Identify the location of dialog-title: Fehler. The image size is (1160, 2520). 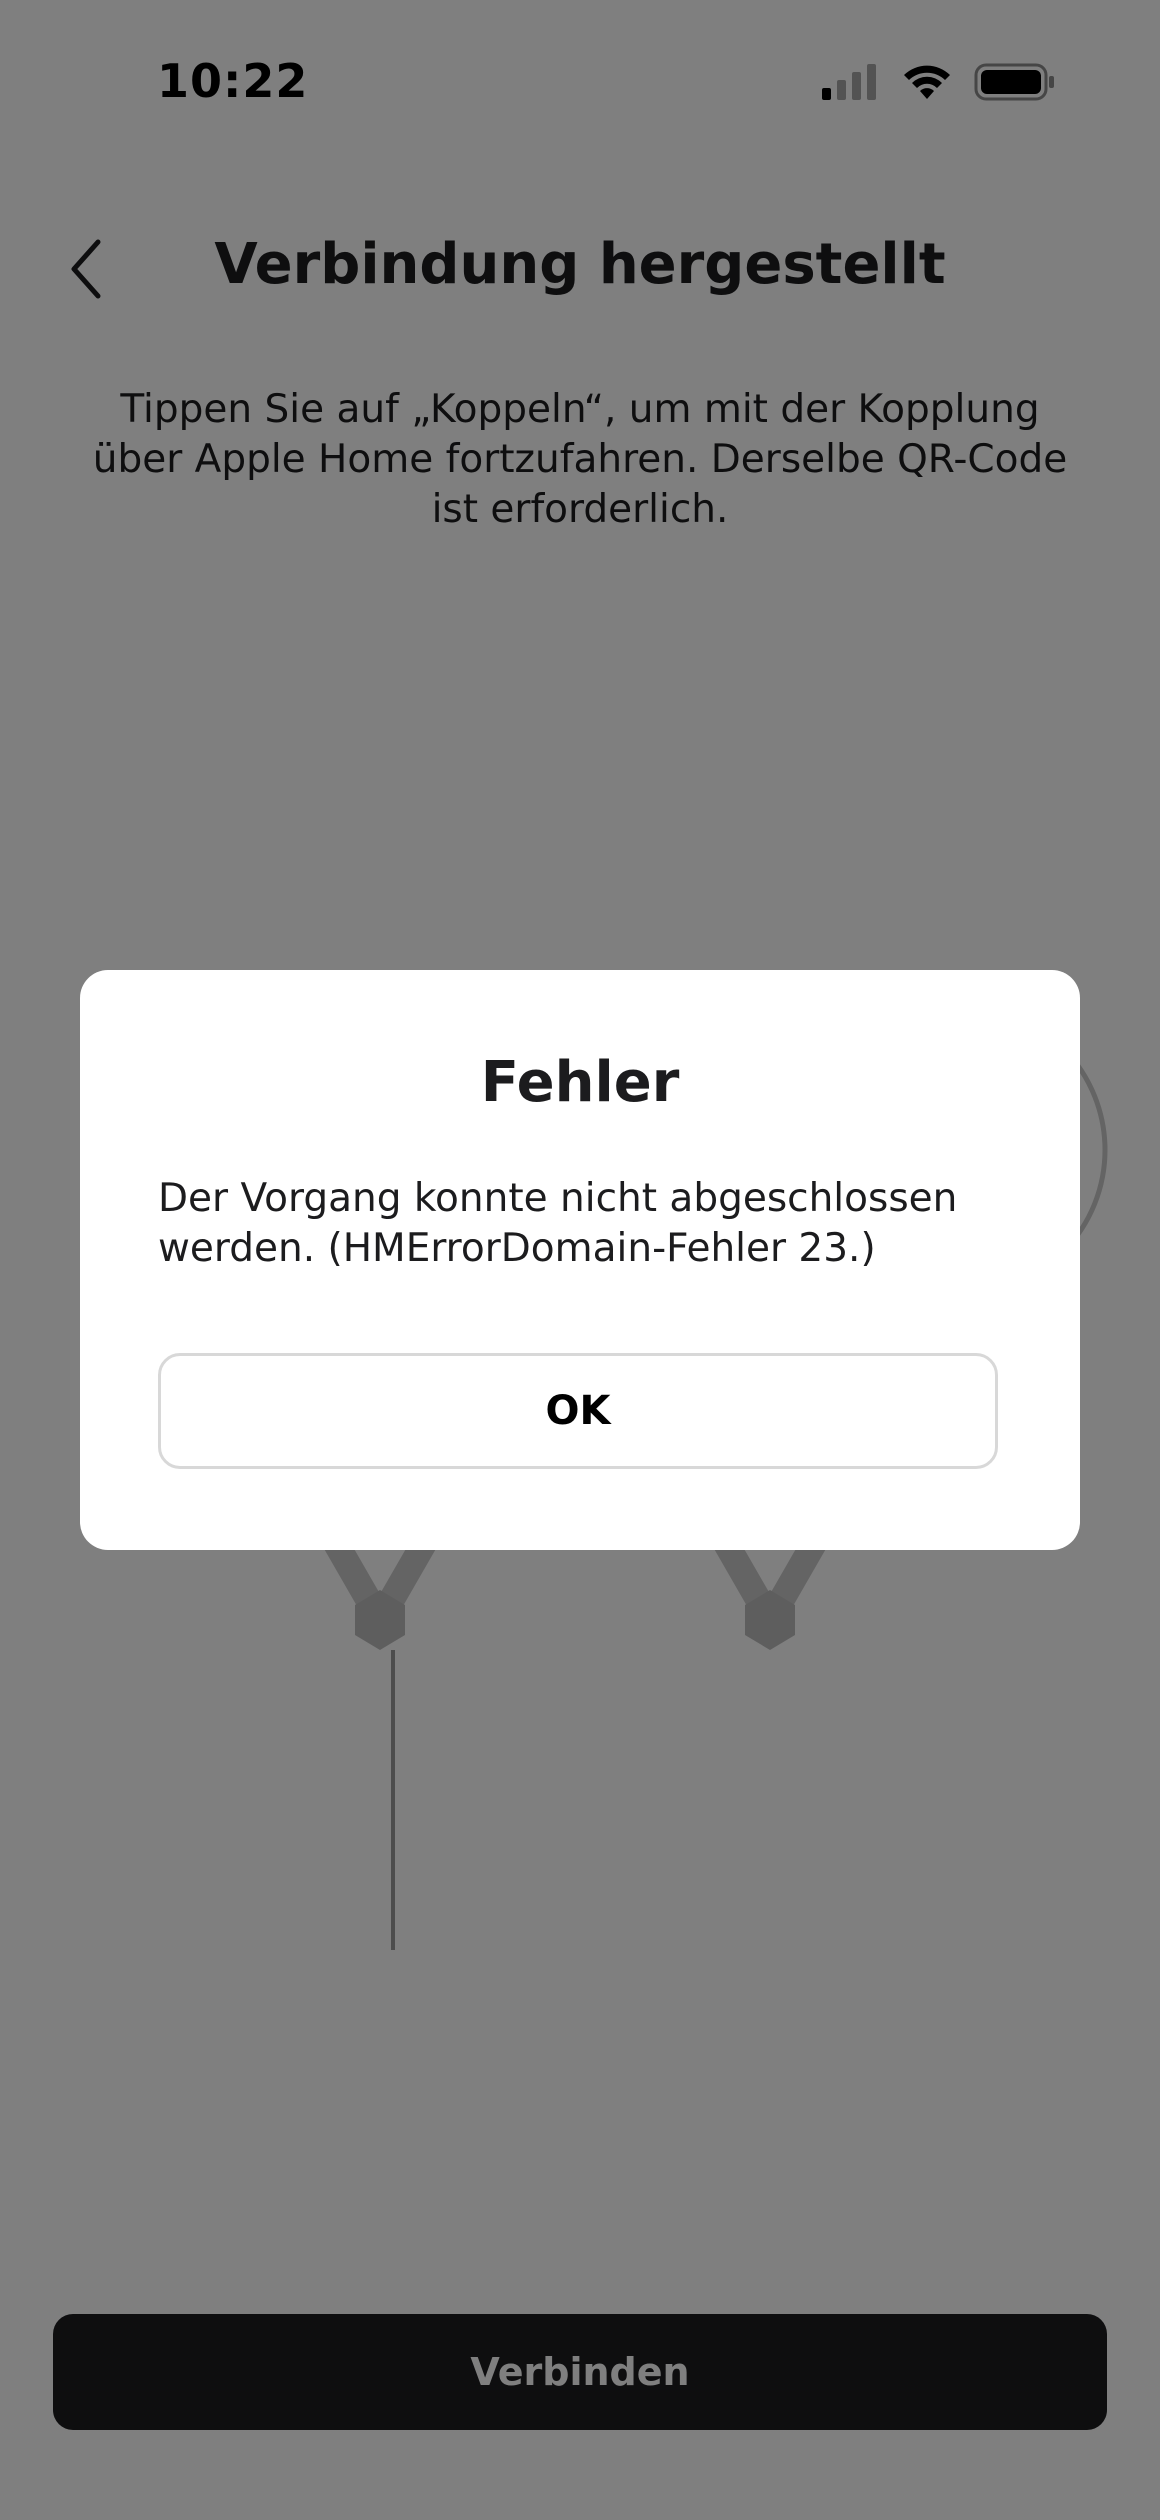
(580, 1082).